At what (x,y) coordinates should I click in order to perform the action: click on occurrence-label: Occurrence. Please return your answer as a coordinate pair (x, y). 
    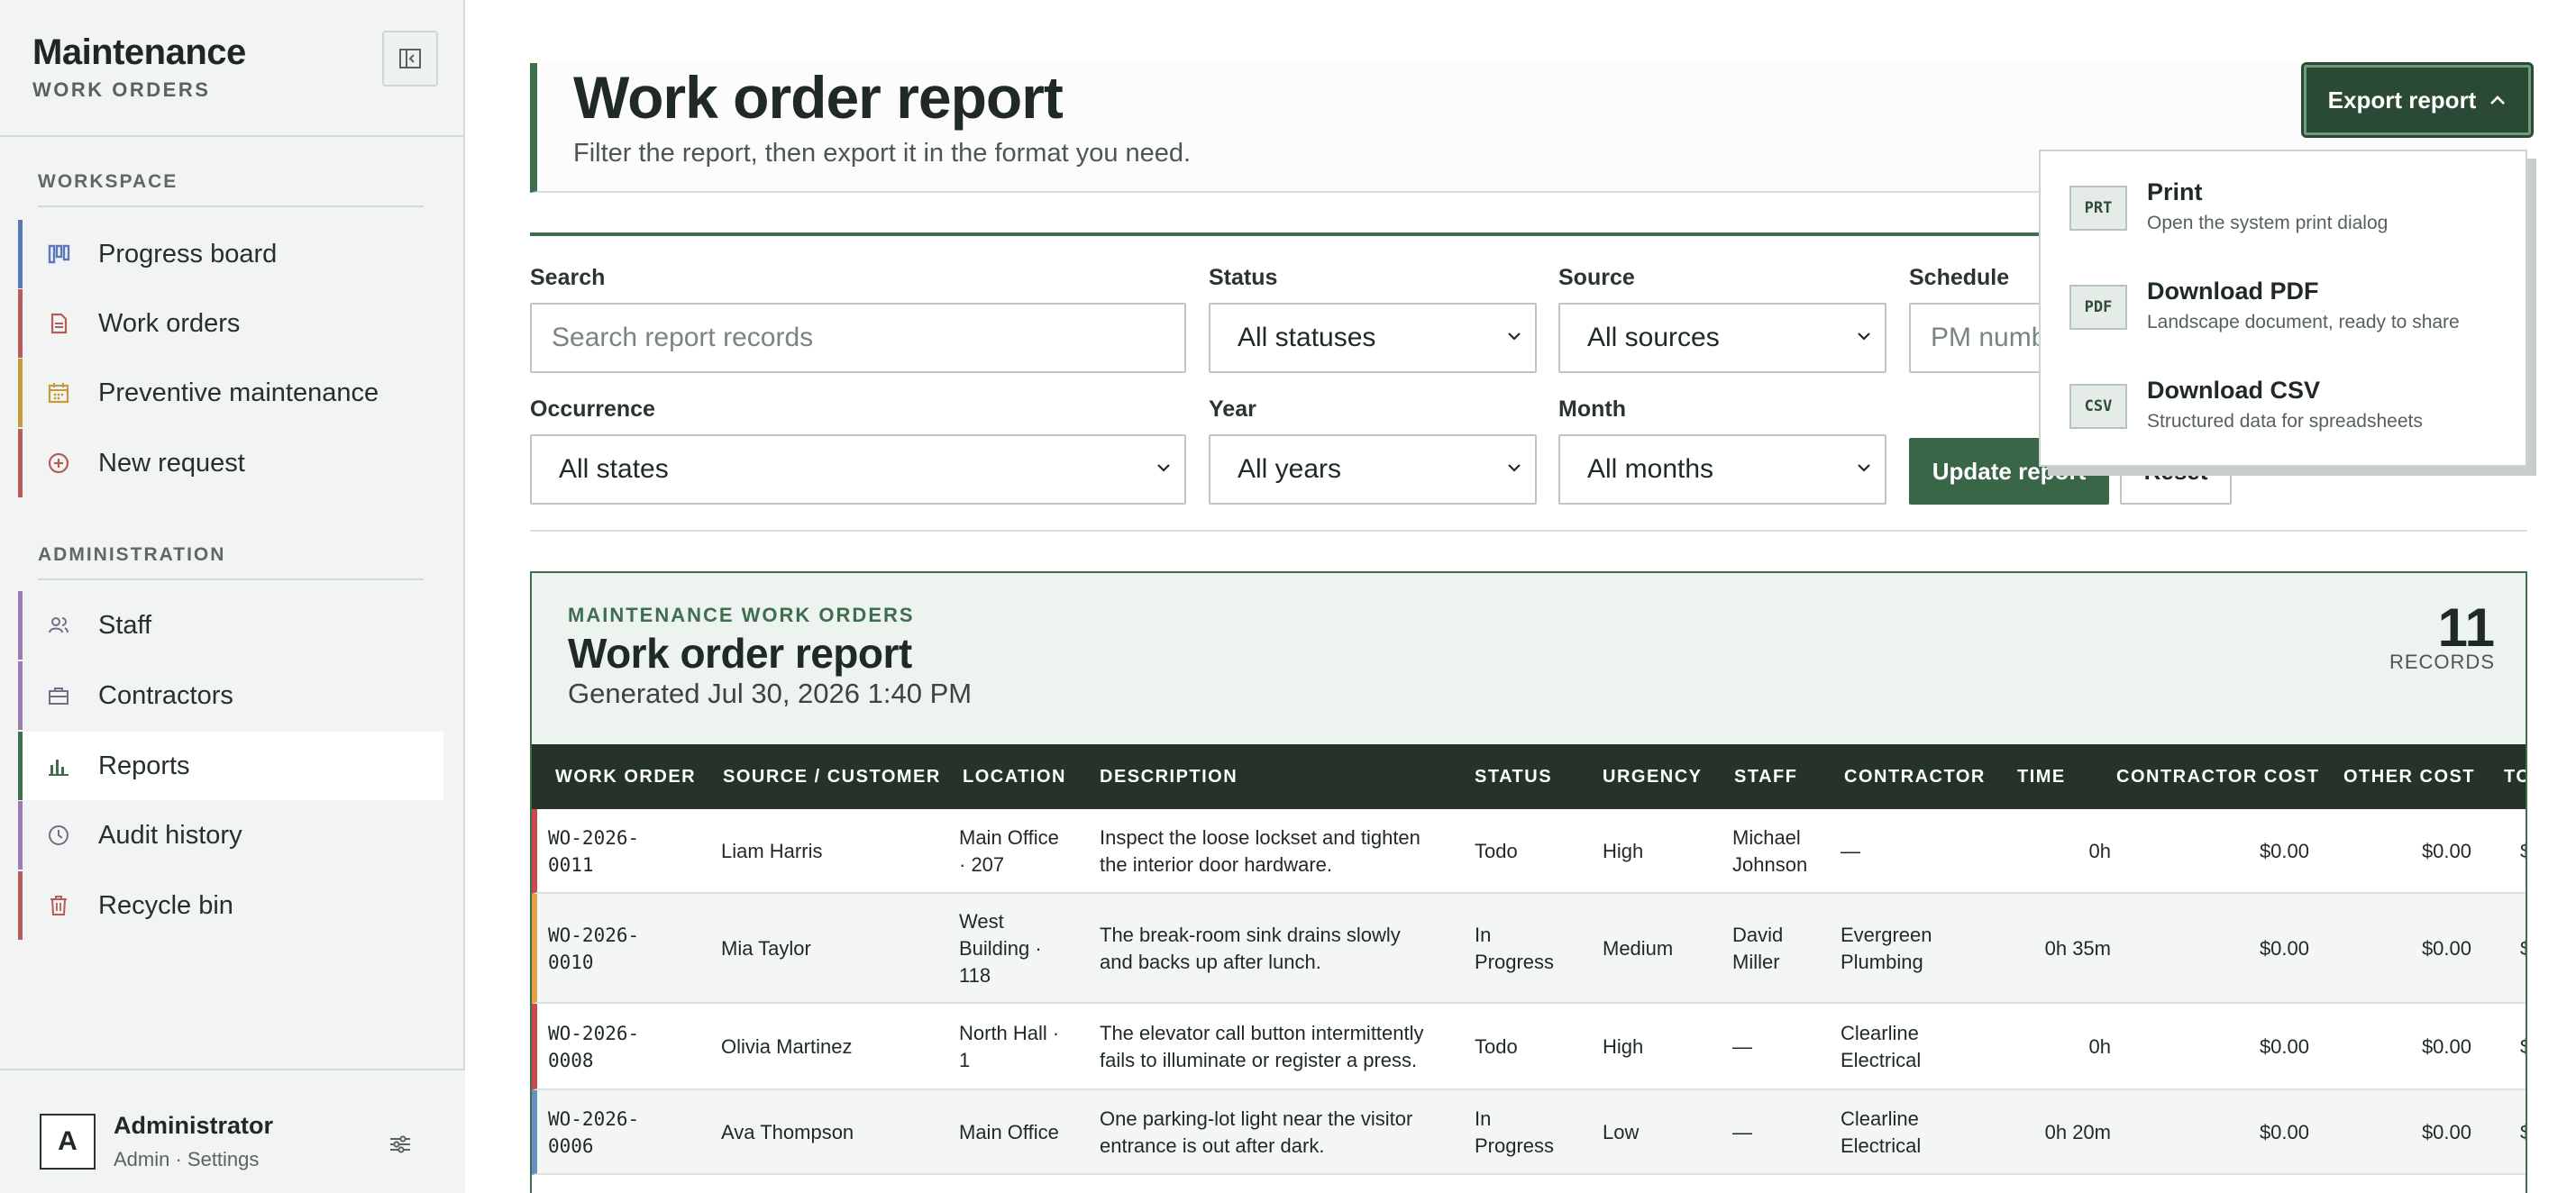
    Looking at the image, I should click on (592, 409).